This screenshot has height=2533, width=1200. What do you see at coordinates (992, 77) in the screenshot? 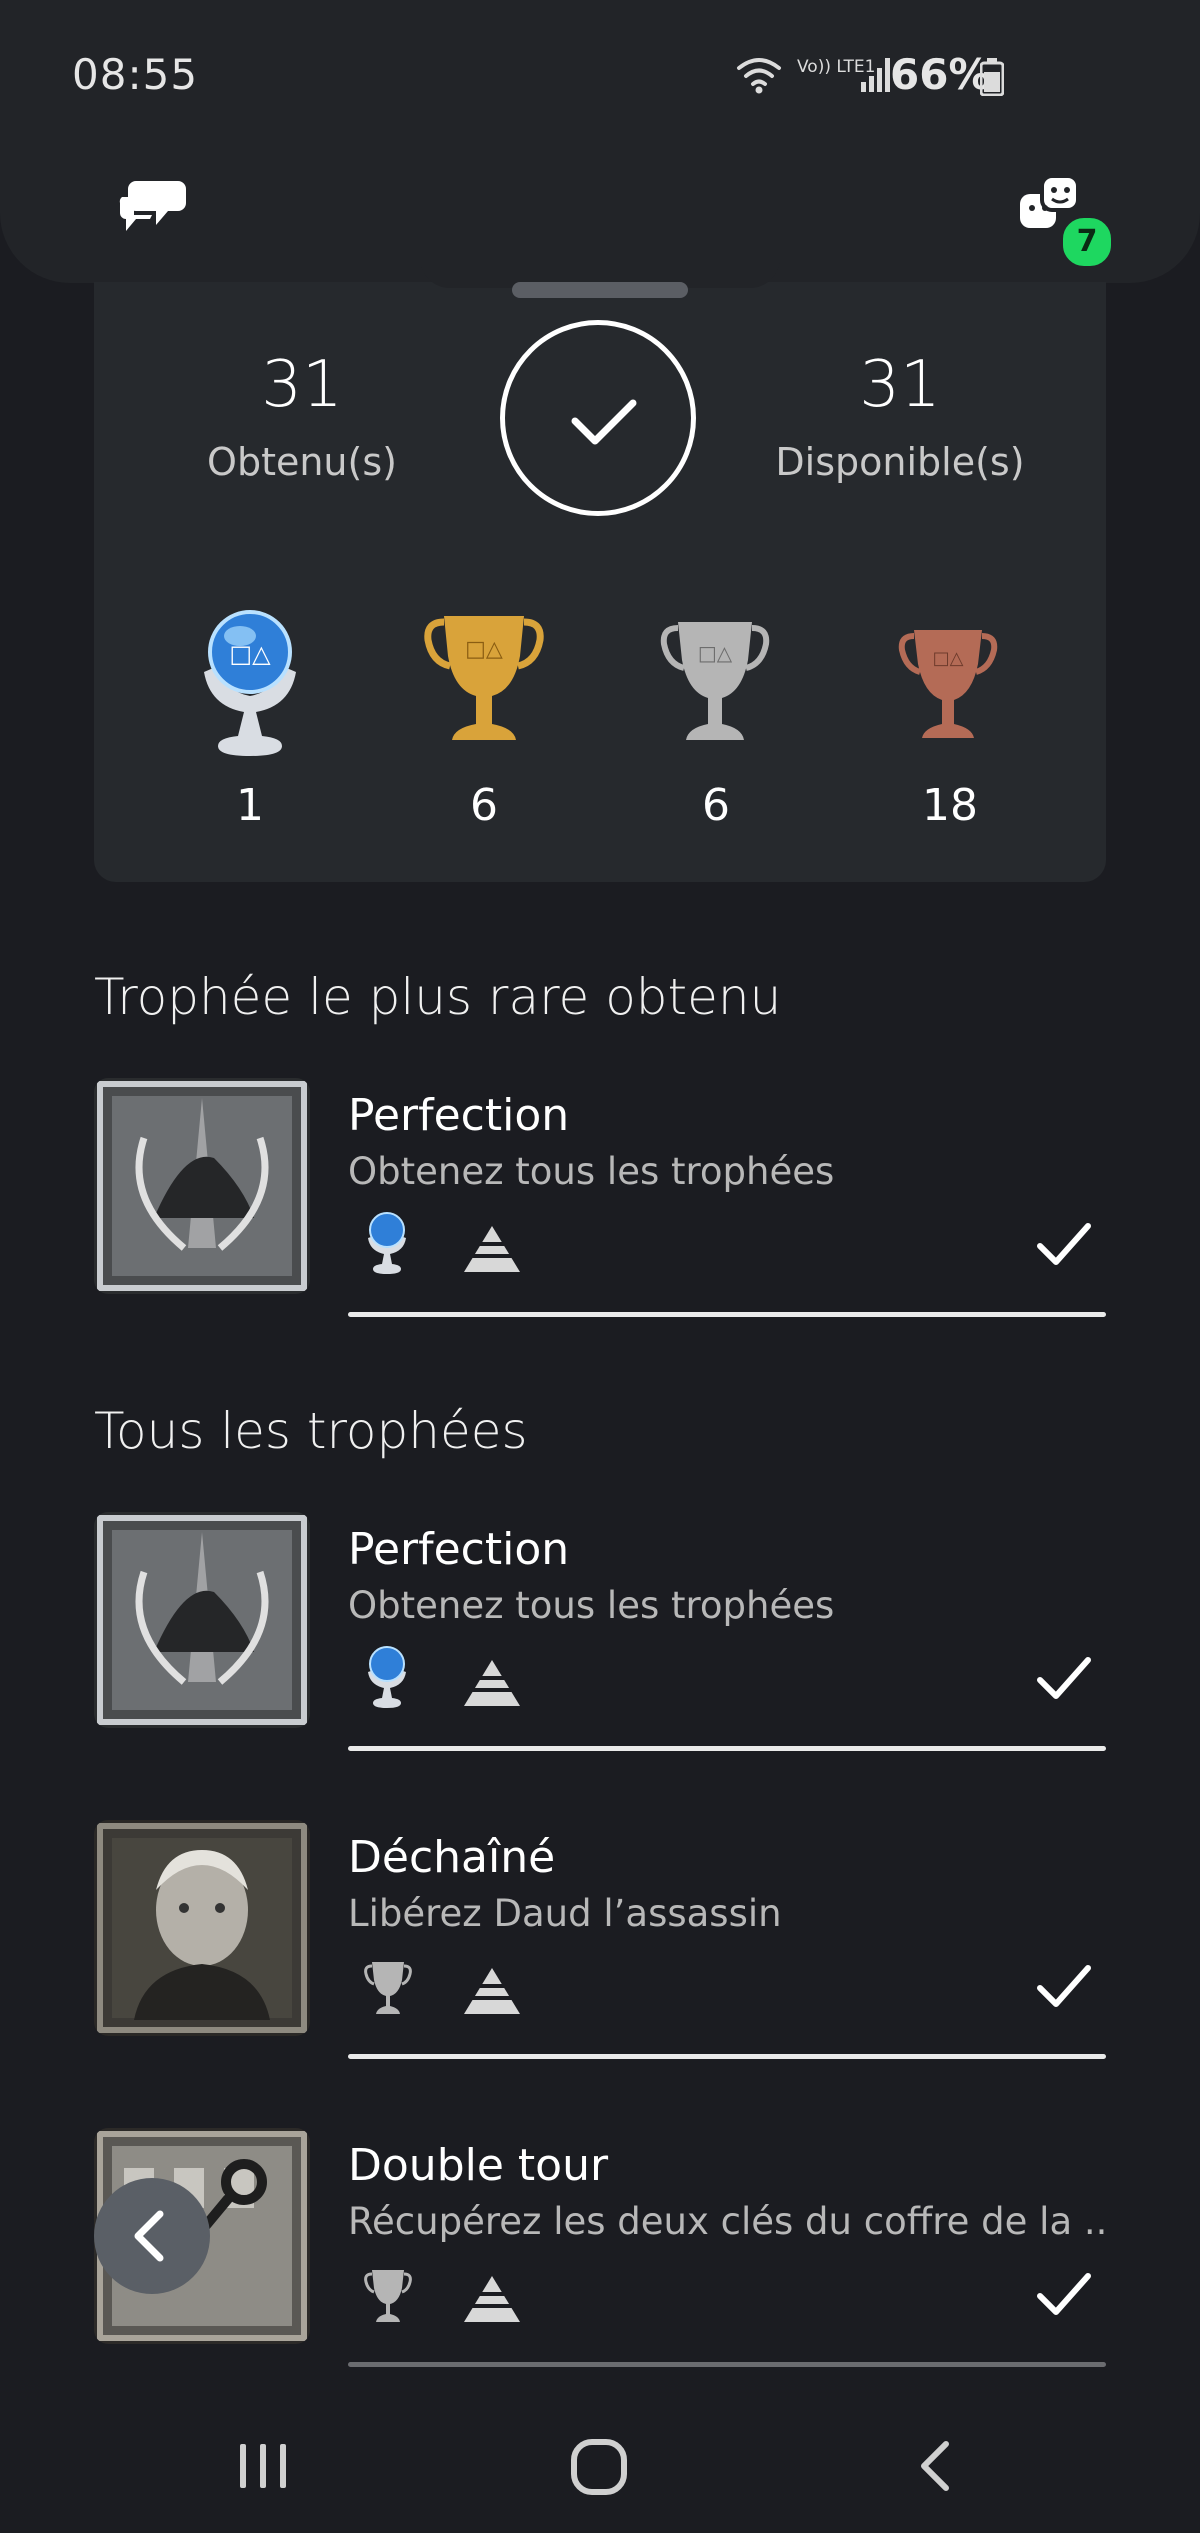
I see `battery-icon` at bounding box center [992, 77].